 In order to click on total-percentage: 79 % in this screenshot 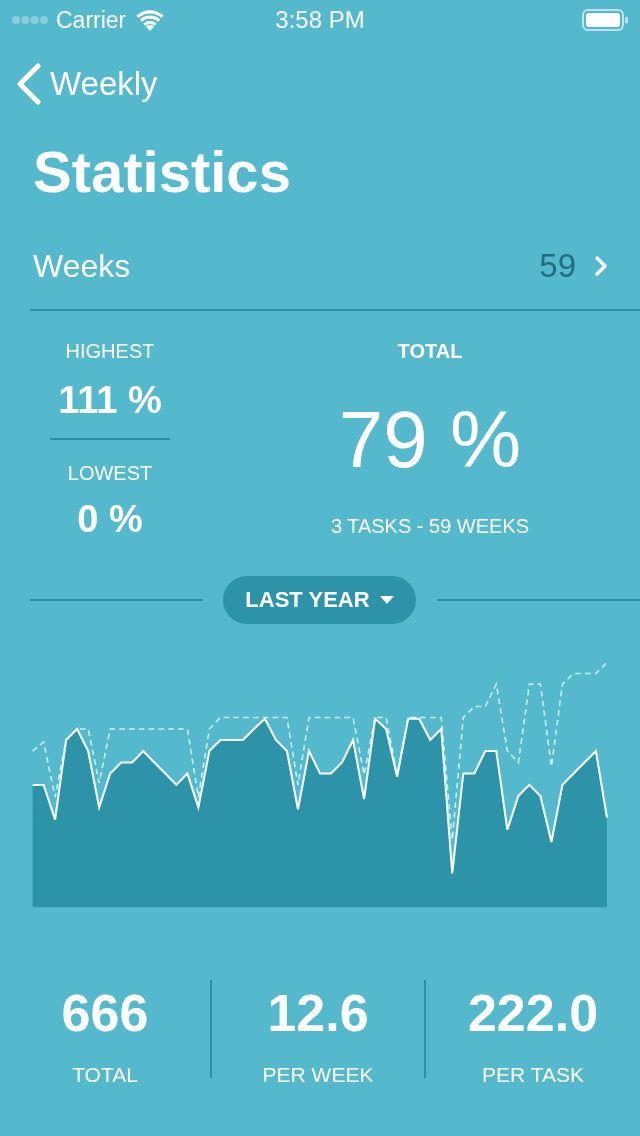, I will do `click(430, 440)`.